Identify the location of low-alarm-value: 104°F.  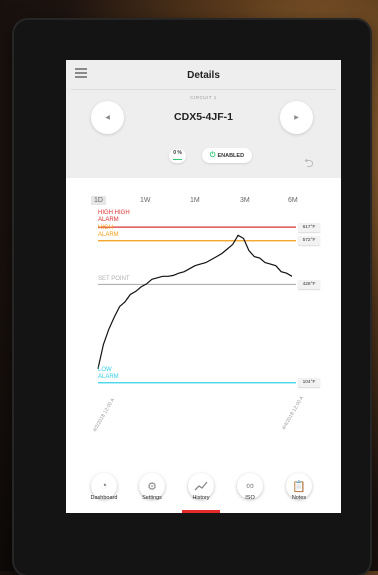
(309, 383).